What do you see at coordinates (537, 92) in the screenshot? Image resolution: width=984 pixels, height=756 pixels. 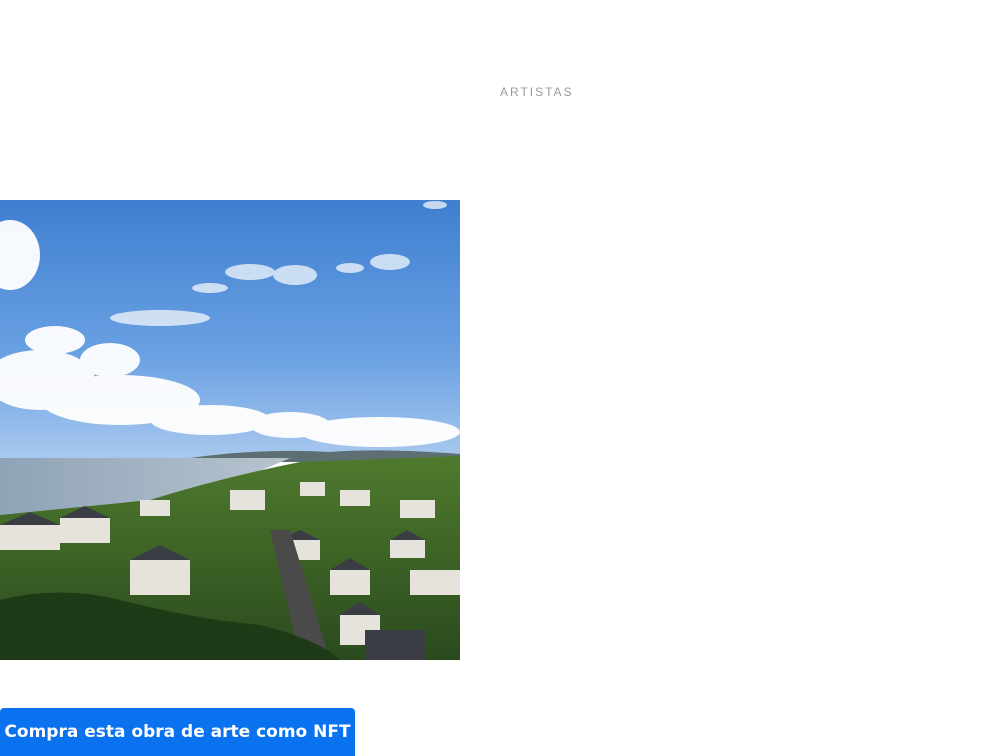 I see `nav-link-artists: ARTISTAS` at bounding box center [537, 92].